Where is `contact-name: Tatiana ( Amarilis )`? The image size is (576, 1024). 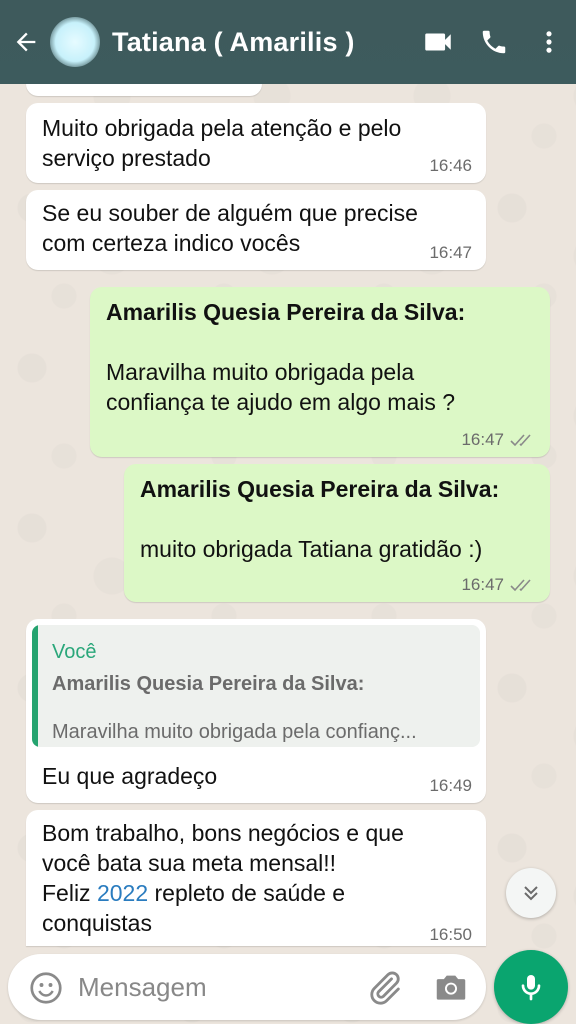
contact-name: Tatiana ( Amarilis ) is located at coordinates (261, 42).